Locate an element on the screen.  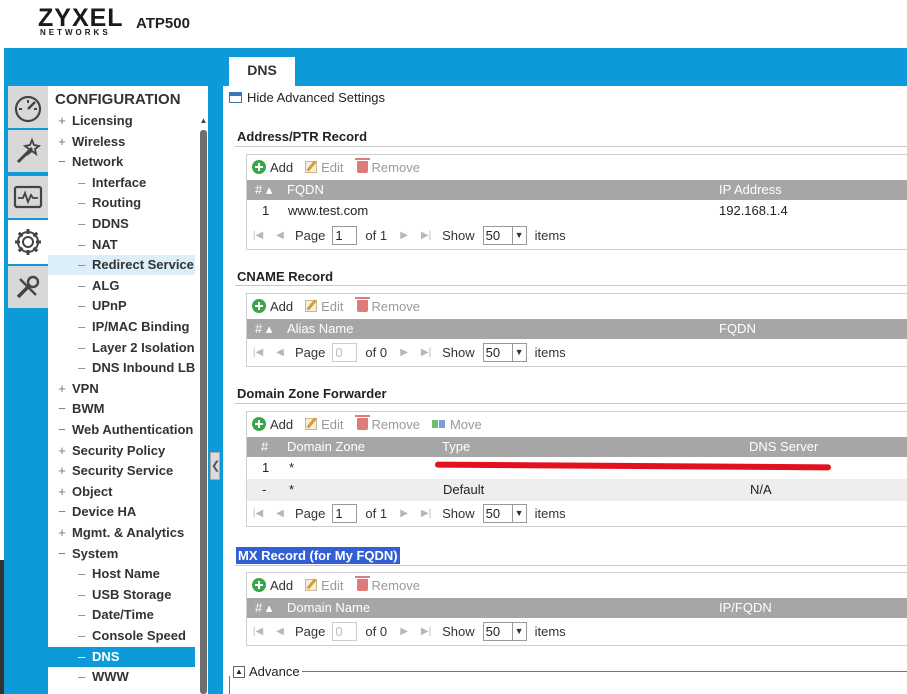
sidebar-item-date-time: – Date/Time is located at coordinates (121, 615).